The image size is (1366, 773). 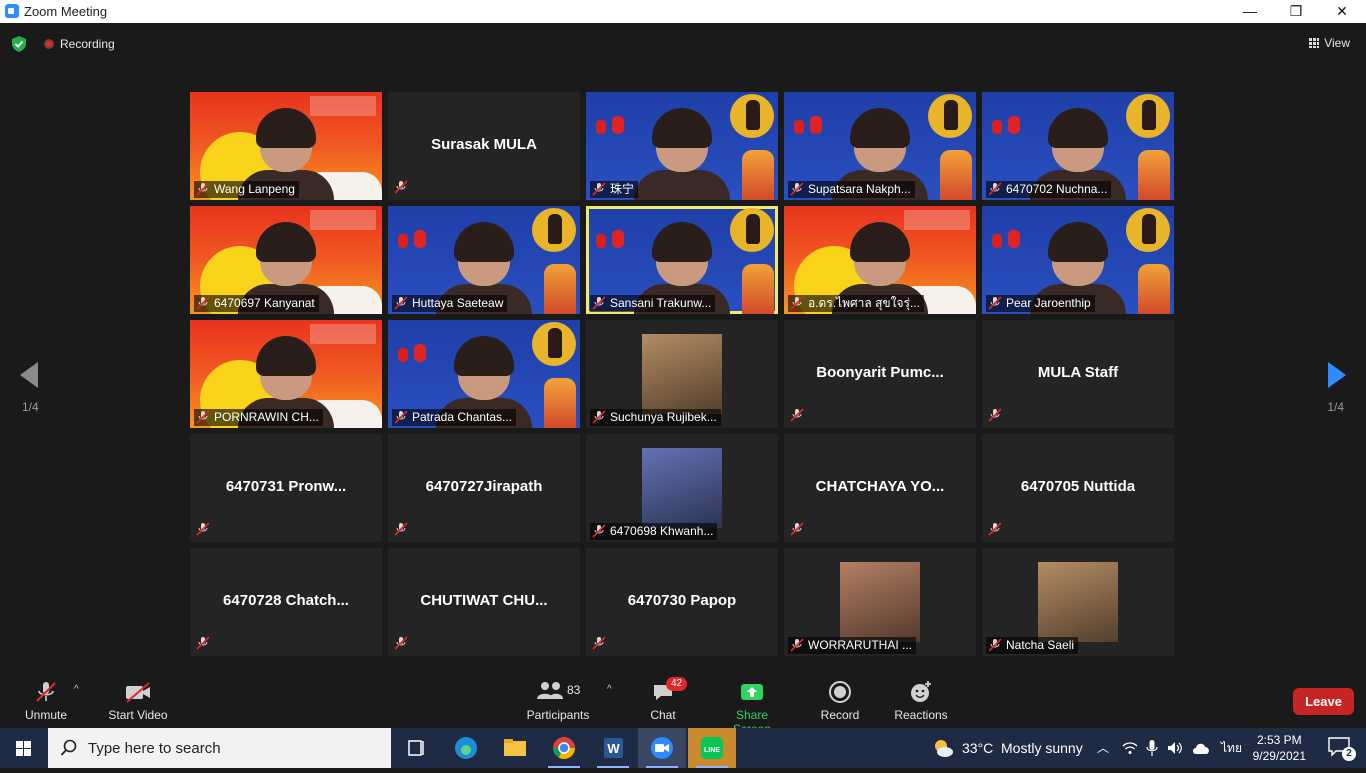 What do you see at coordinates (1250, 11) in the screenshot?
I see `minimize-button: —` at bounding box center [1250, 11].